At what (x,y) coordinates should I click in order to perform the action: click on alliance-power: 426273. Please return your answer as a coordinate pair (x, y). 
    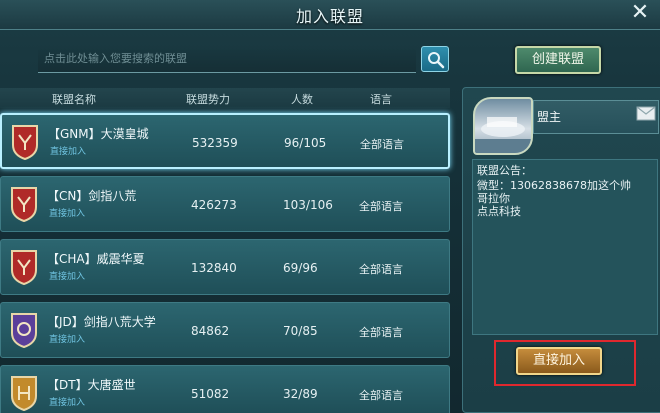
    Looking at the image, I should click on (214, 205).